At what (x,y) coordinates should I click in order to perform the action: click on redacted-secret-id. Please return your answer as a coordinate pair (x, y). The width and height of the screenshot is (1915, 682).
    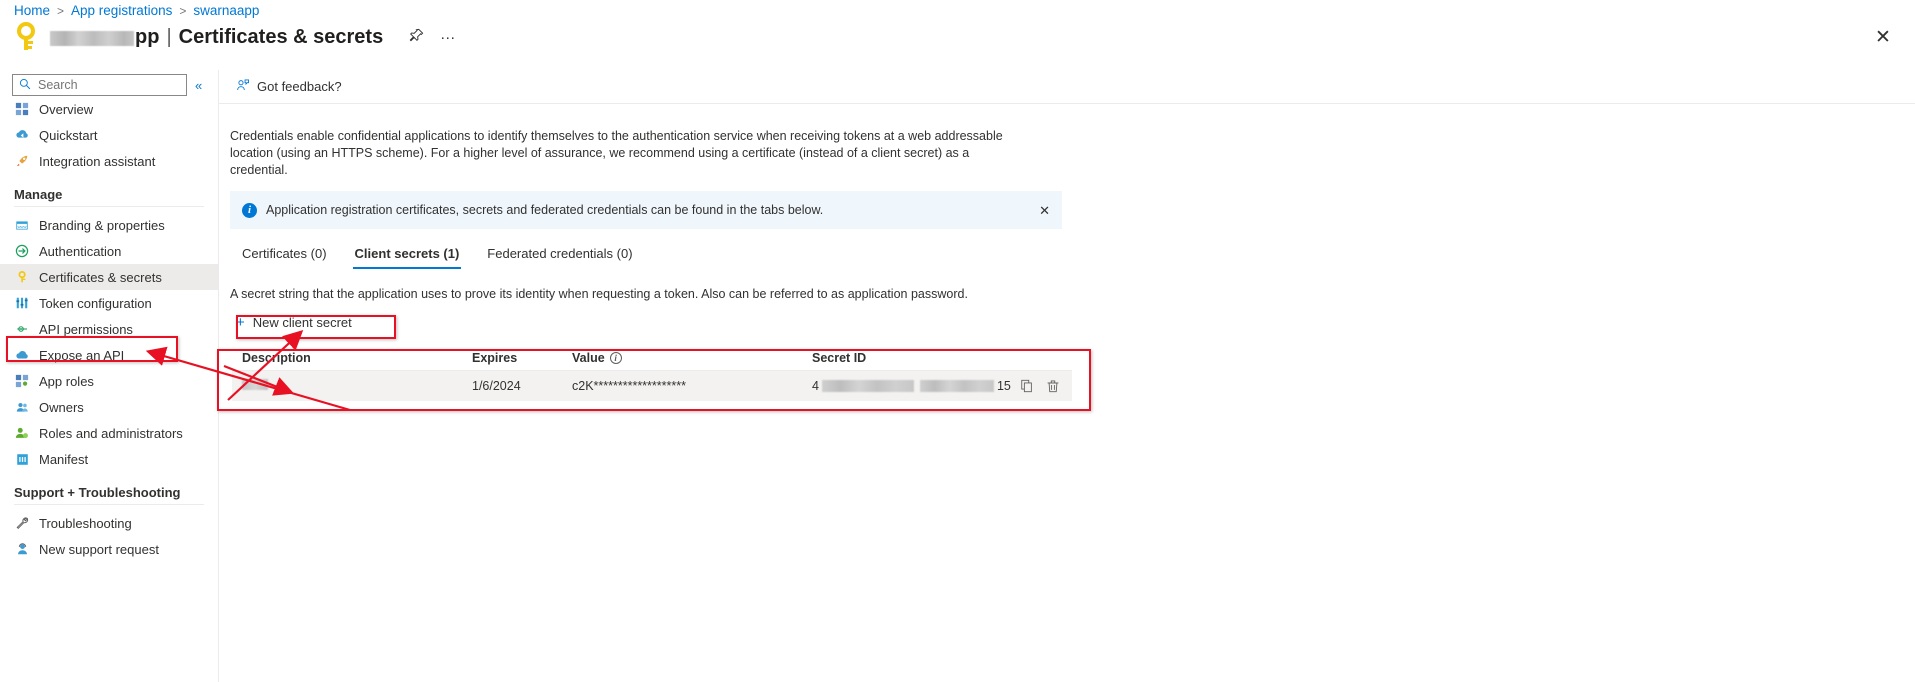
    Looking at the image, I should click on (956, 386).